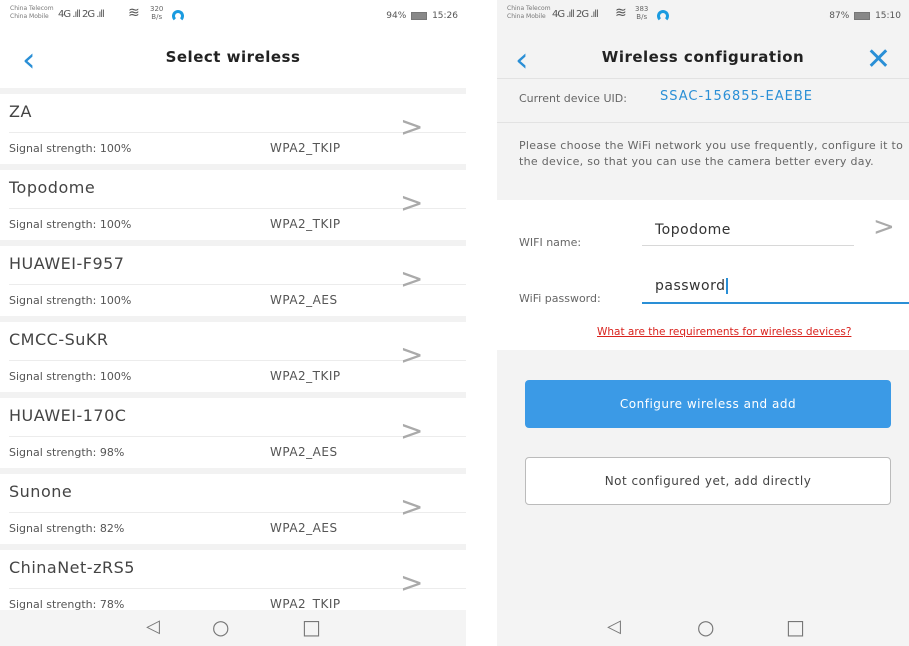 The width and height of the screenshot is (909, 646). I want to click on header: ‹ Select wireless, so click(233, 60).